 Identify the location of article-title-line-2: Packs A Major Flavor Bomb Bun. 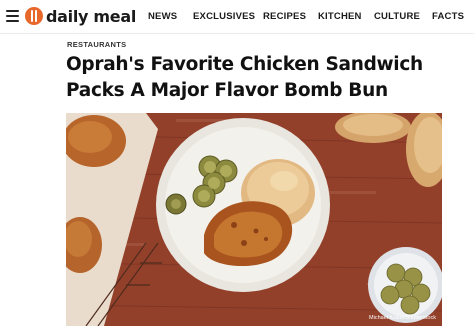
(227, 90).